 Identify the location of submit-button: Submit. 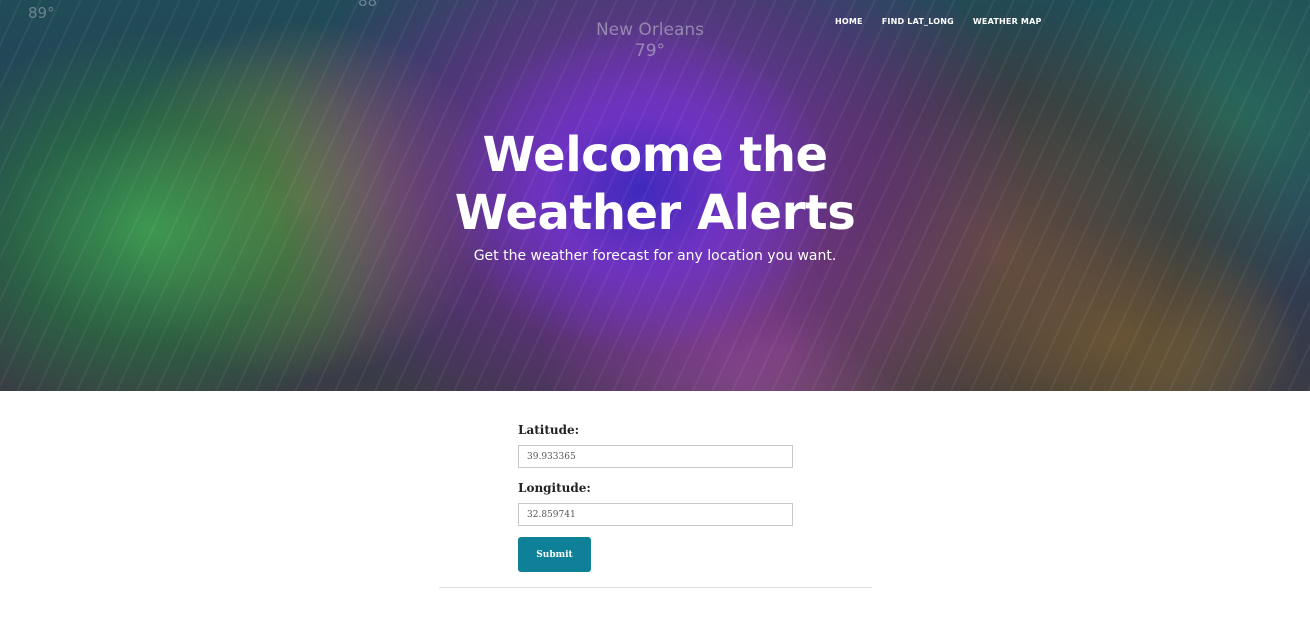
(554, 554).